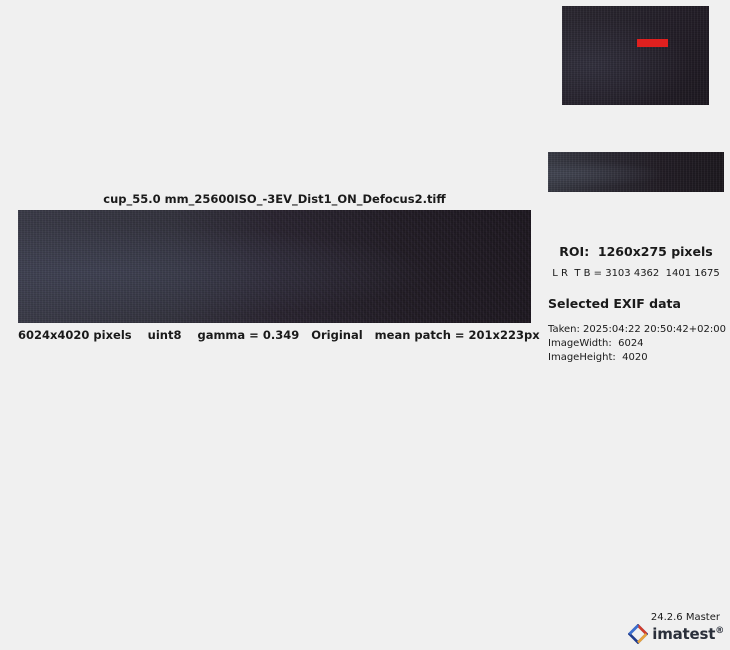  I want to click on image-noise-texture, so click(274, 266).